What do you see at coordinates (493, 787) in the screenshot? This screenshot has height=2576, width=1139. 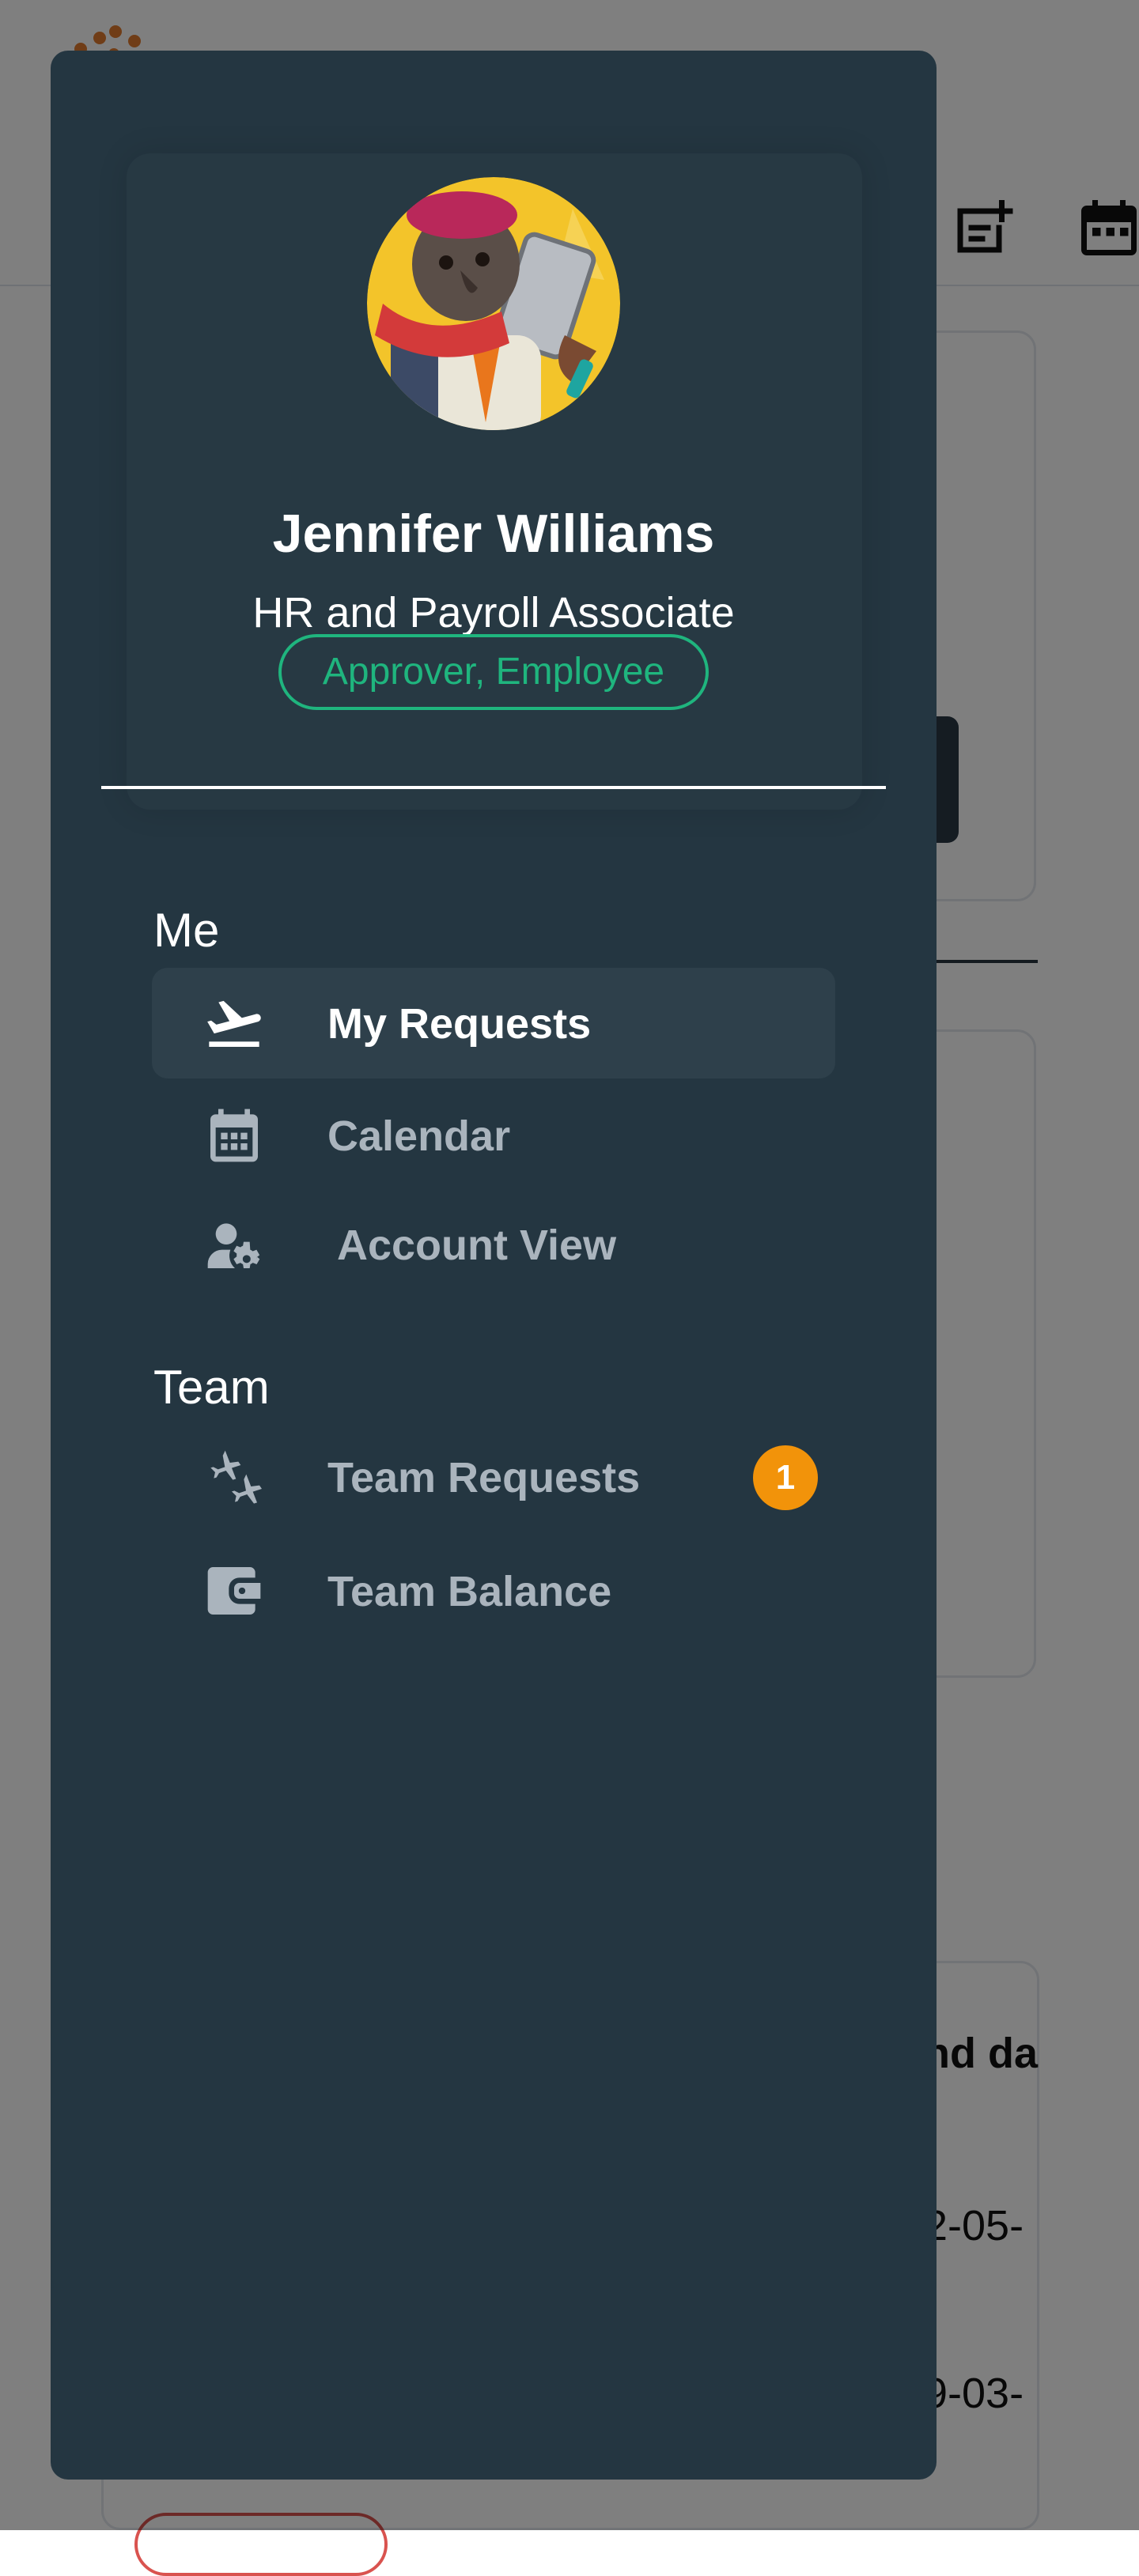 I see `drawer-divider` at bounding box center [493, 787].